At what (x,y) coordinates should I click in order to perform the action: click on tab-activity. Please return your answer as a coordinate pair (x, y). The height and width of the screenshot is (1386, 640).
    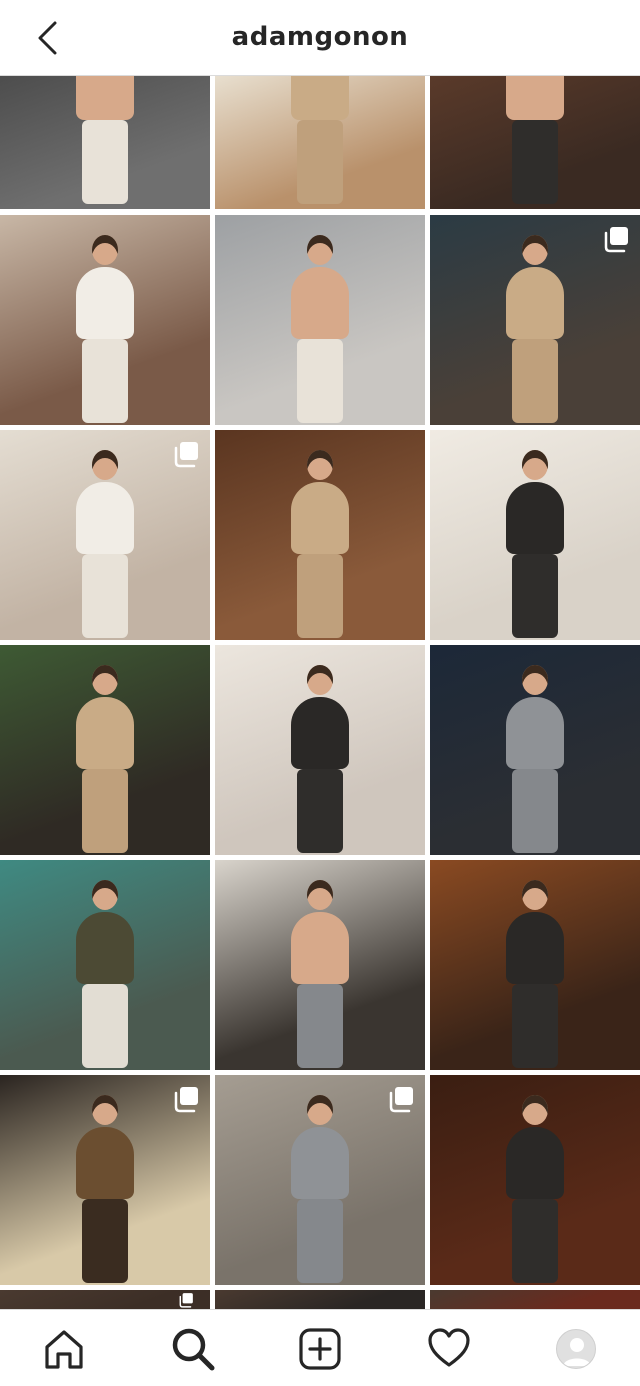
    Looking at the image, I should click on (449, 1349).